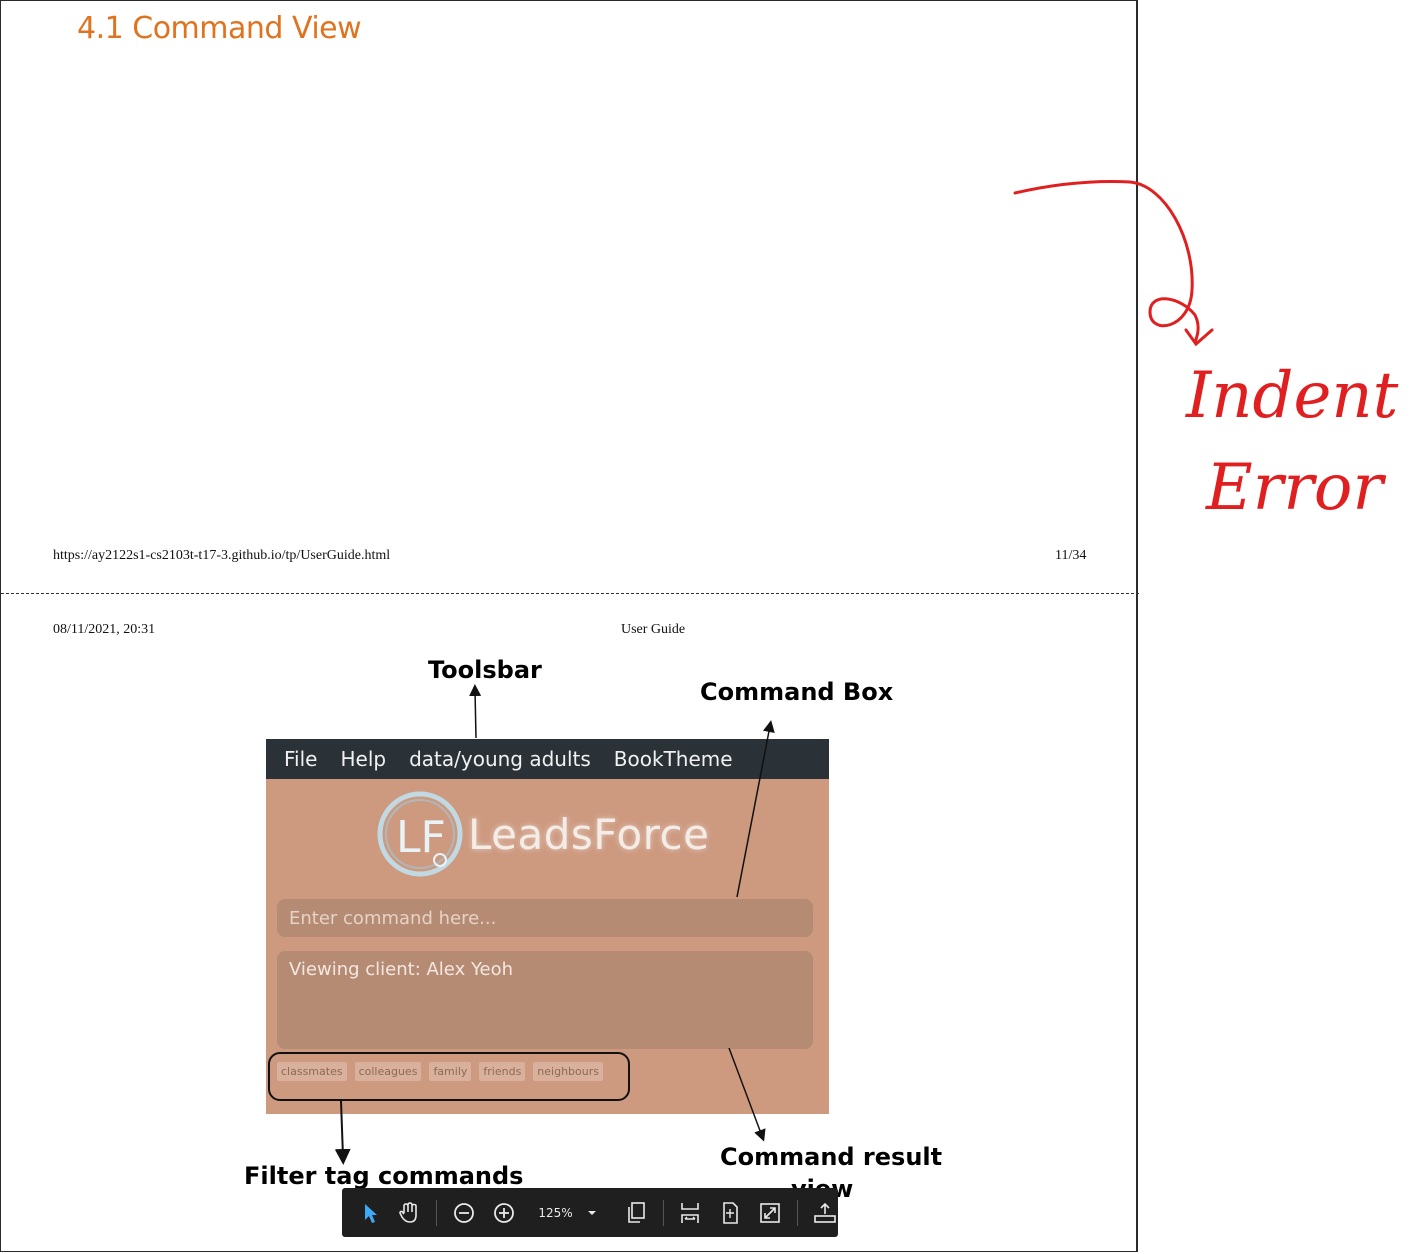 The height and width of the screenshot is (1254, 1411). I want to click on handwritten-note-line1: Indent, so click(1292, 396).